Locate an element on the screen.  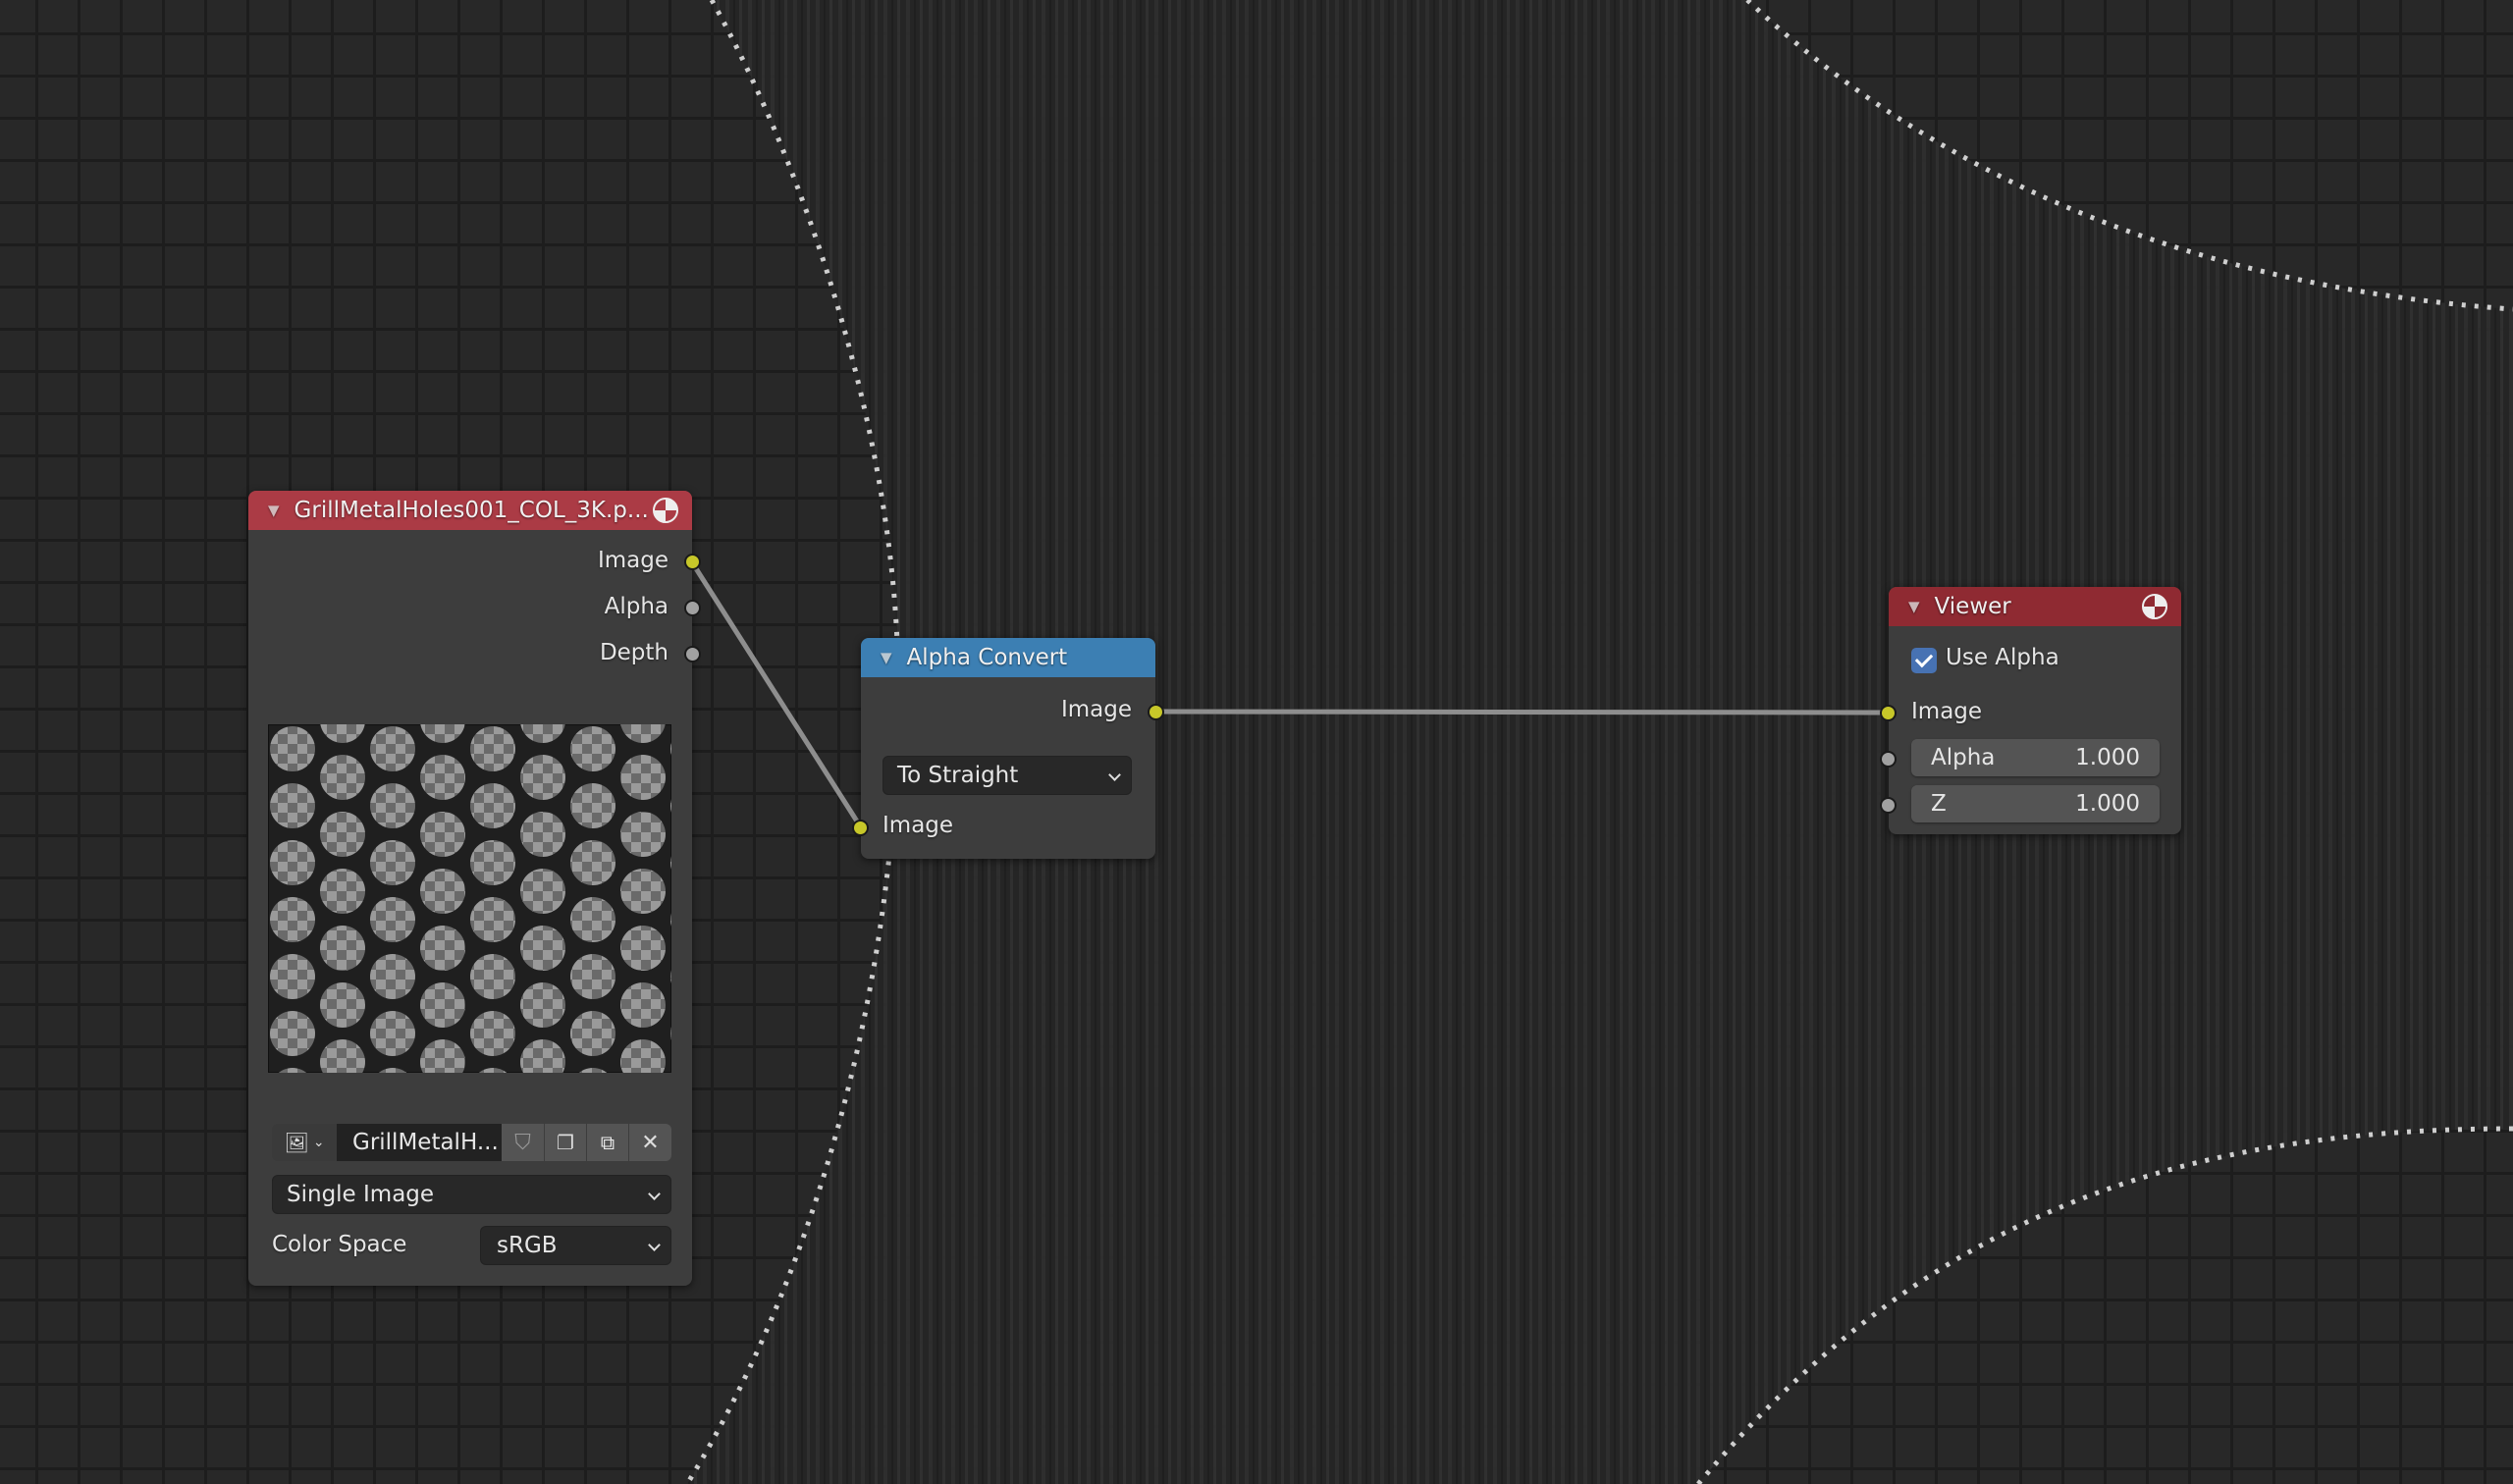
image-source-dropdown: Single Image is located at coordinates (472, 1194).